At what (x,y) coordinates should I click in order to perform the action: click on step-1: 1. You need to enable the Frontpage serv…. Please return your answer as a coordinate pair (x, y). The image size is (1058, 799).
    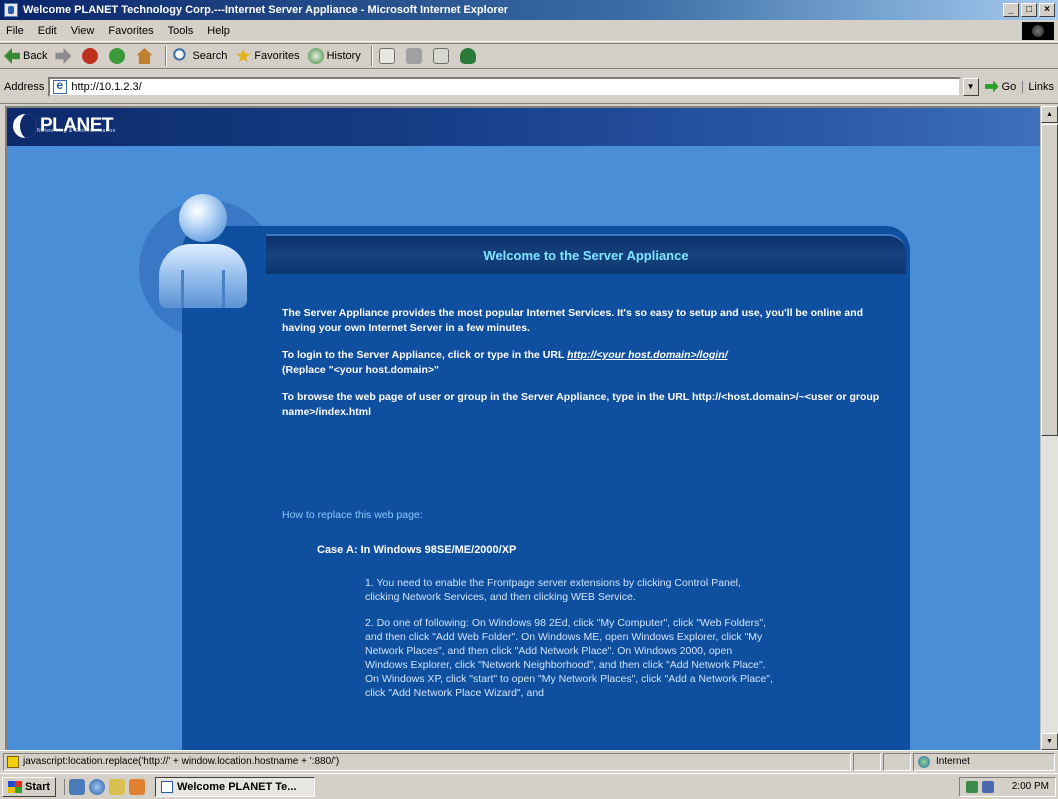
    Looking at the image, I should click on (553, 590).